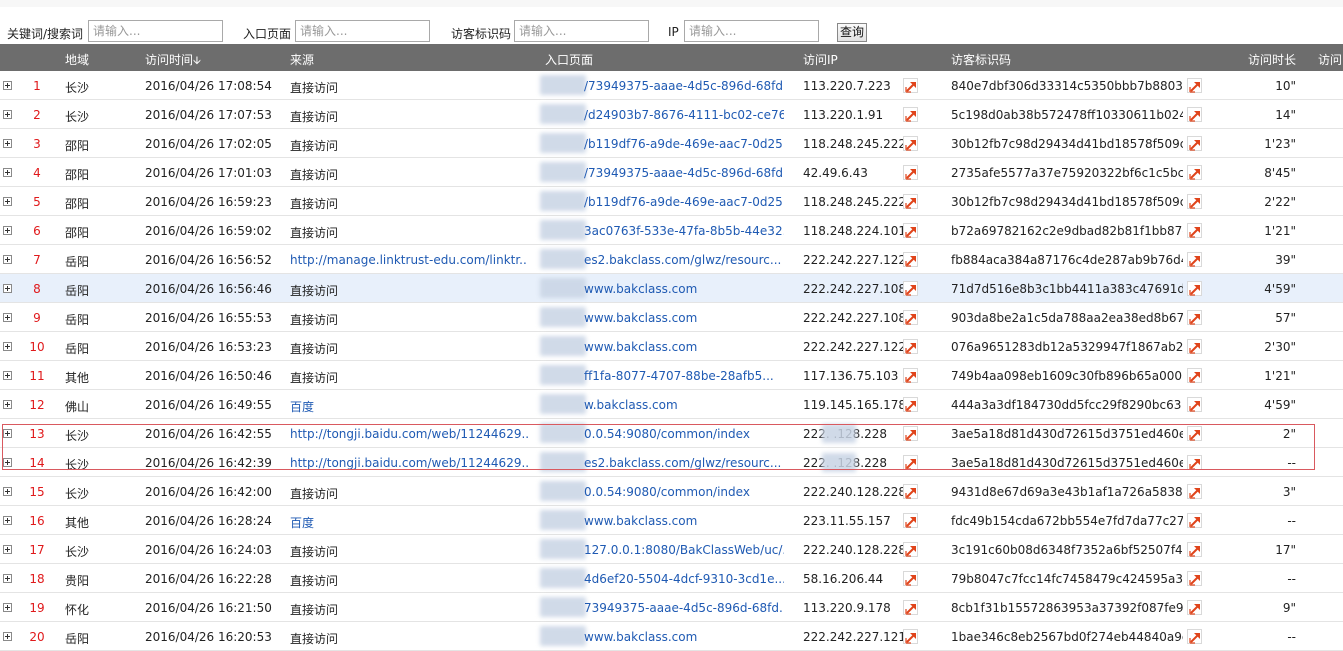 Image resolution: width=1343 pixels, height=651 pixels. What do you see at coordinates (362, 31) in the screenshot?
I see `entry-page-input` at bounding box center [362, 31].